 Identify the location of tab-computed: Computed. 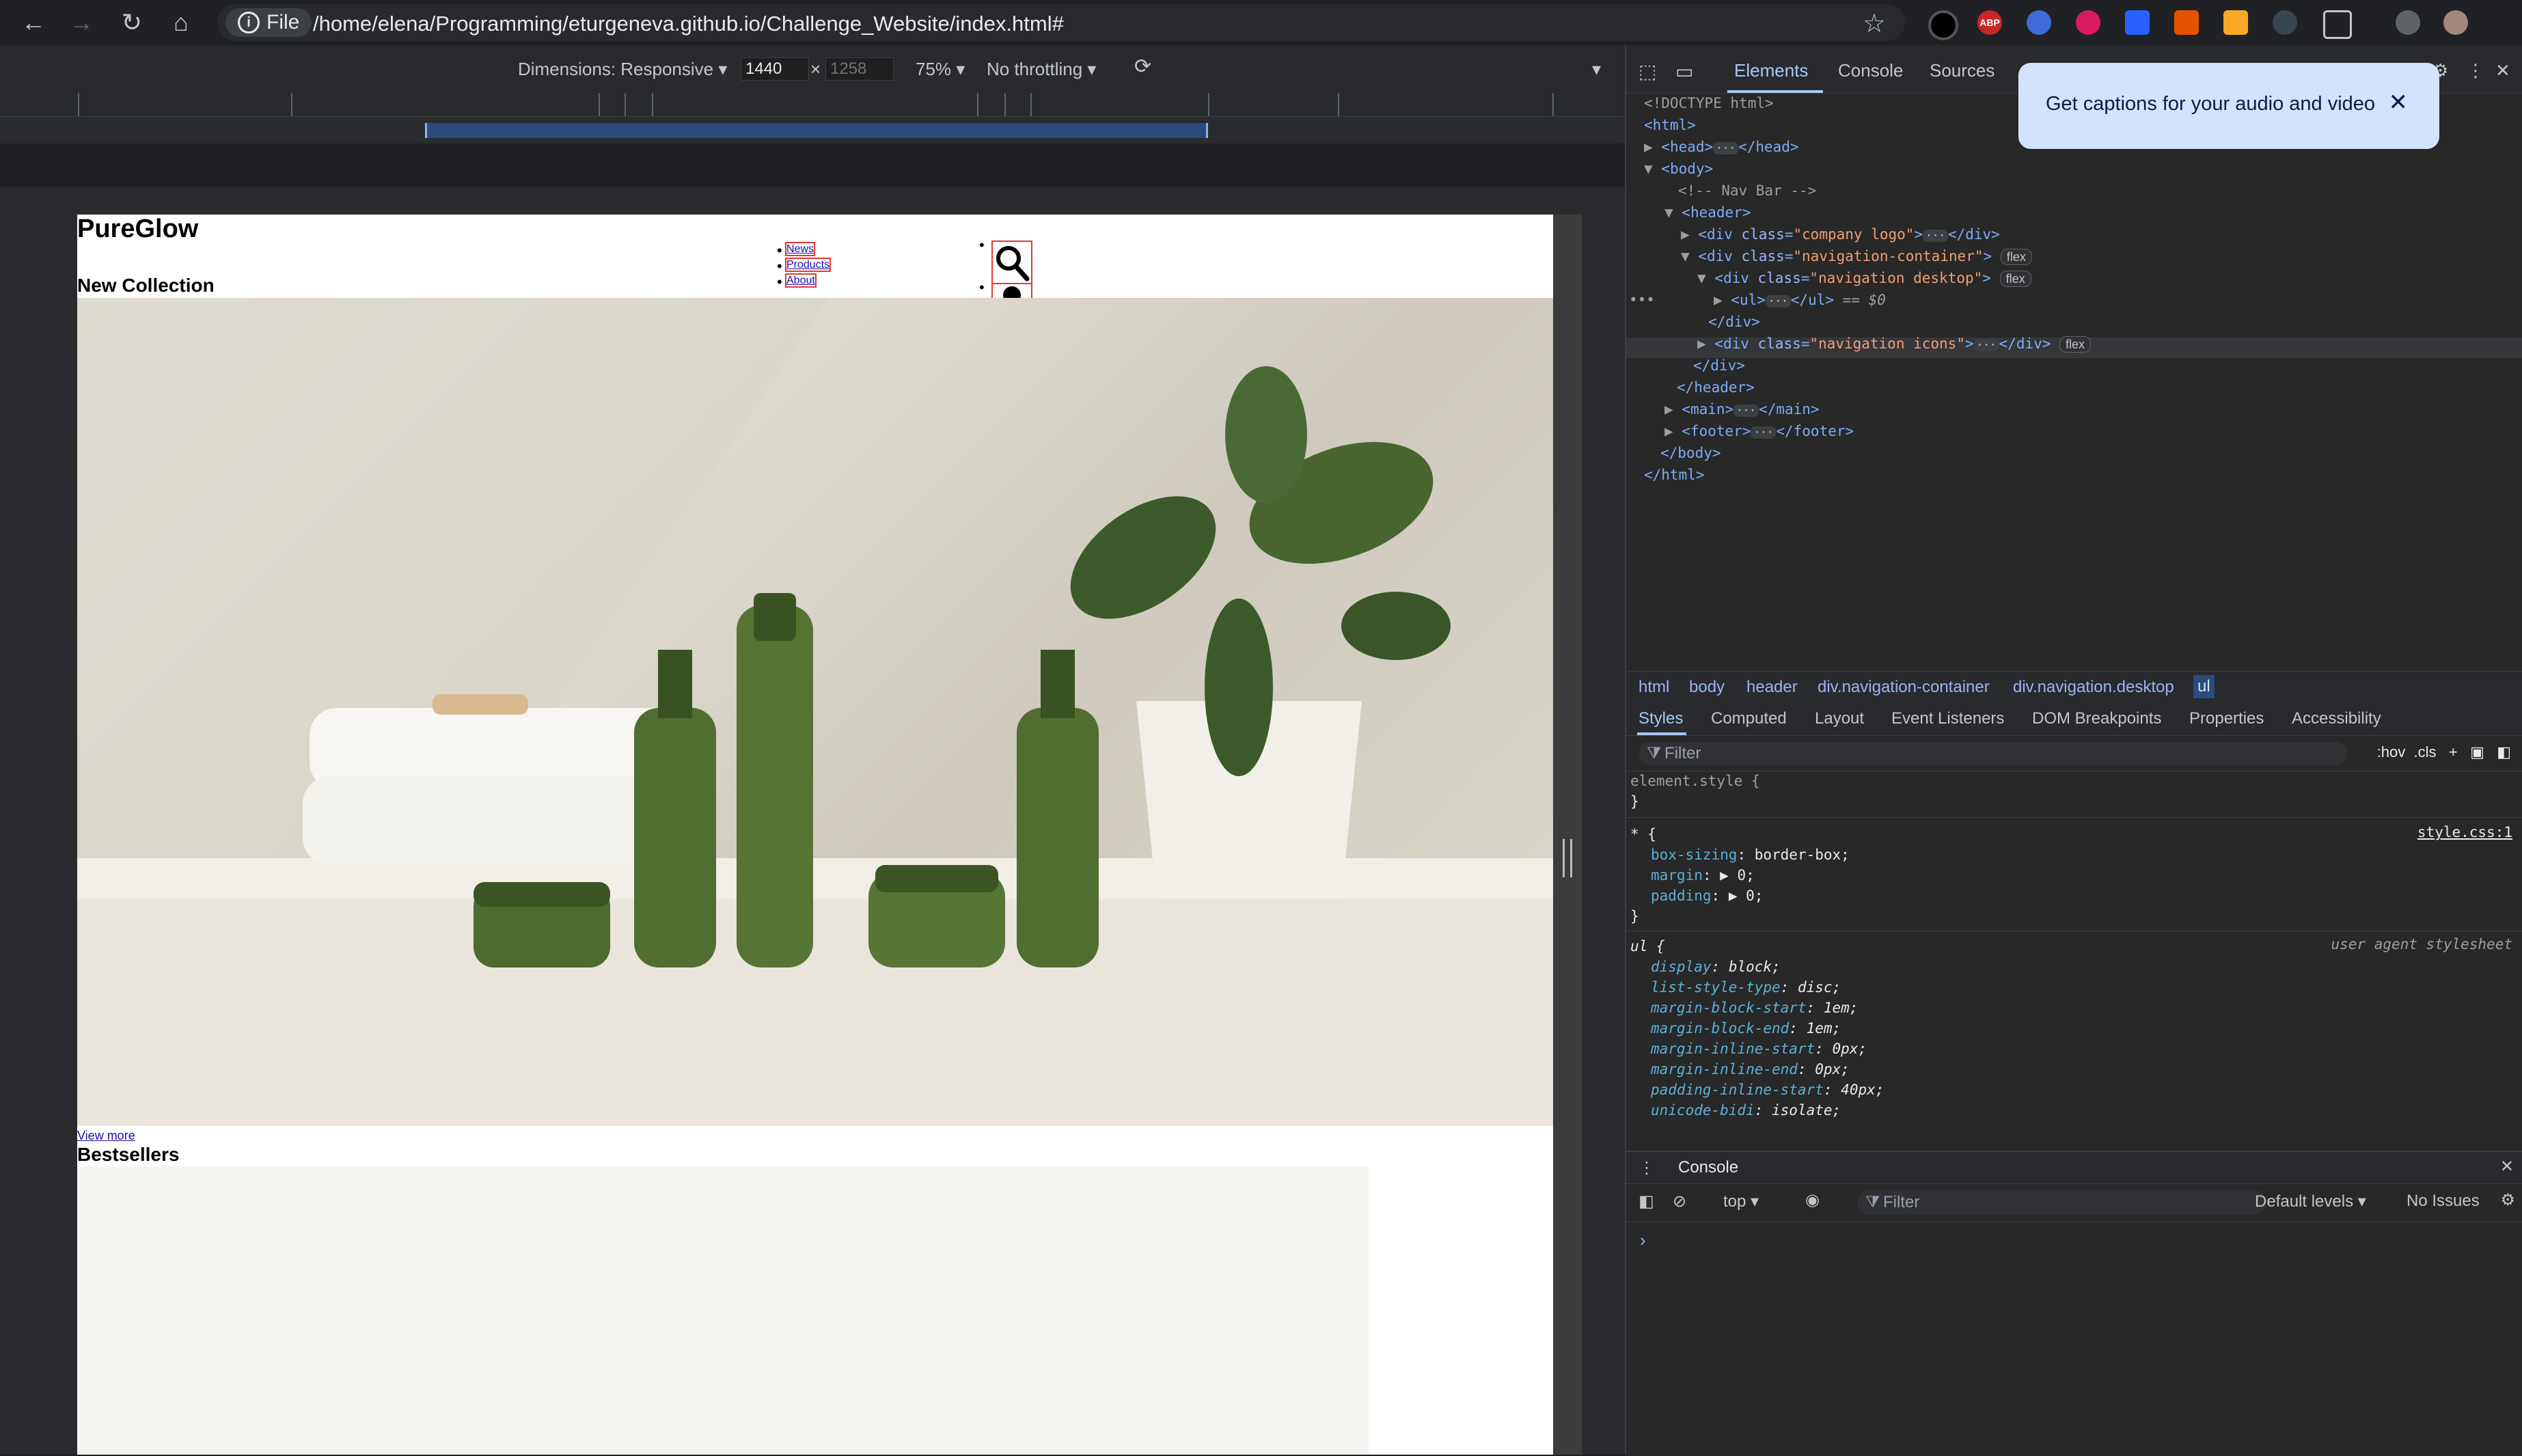
(1749, 718).